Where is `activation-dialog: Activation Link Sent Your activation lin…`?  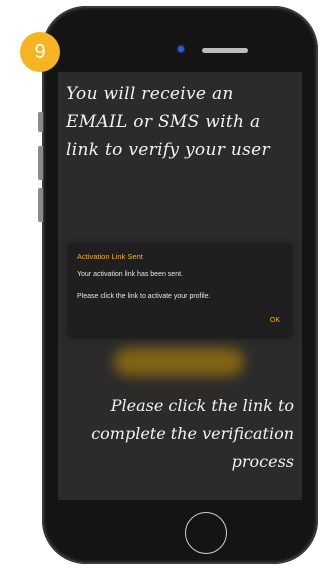
activation-dialog: Activation Link Sent Your activation lin… is located at coordinates (180, 289).